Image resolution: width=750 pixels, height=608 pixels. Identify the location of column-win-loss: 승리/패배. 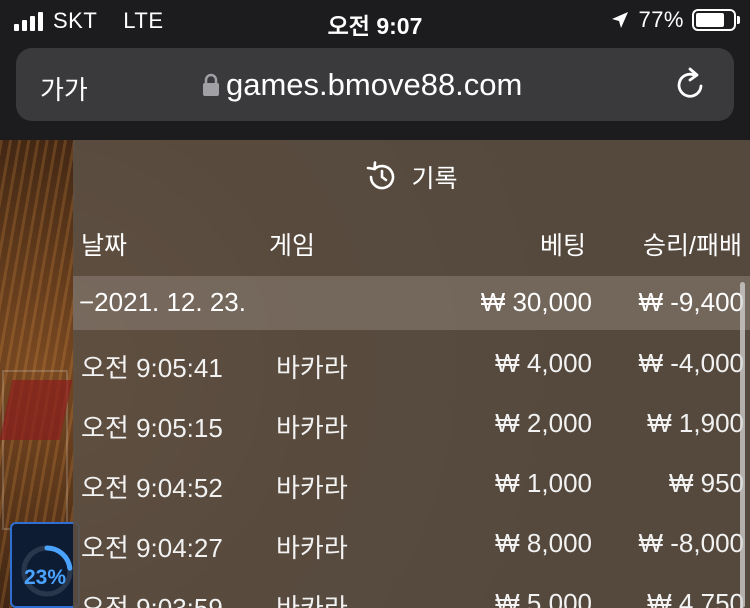
(692, 246).